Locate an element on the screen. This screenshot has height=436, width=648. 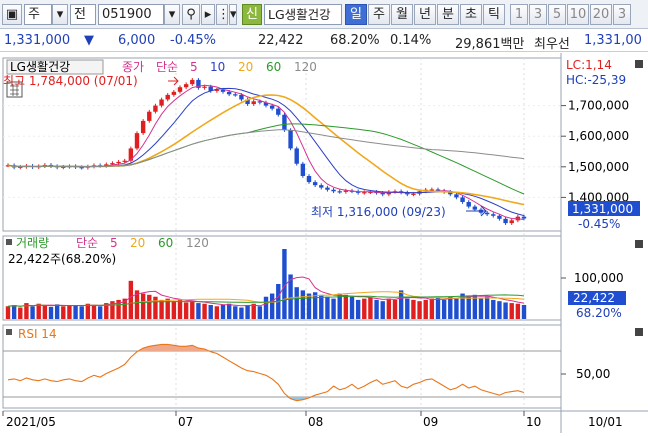
interval-tab-5: 3 is located at coordinates (622, 14).